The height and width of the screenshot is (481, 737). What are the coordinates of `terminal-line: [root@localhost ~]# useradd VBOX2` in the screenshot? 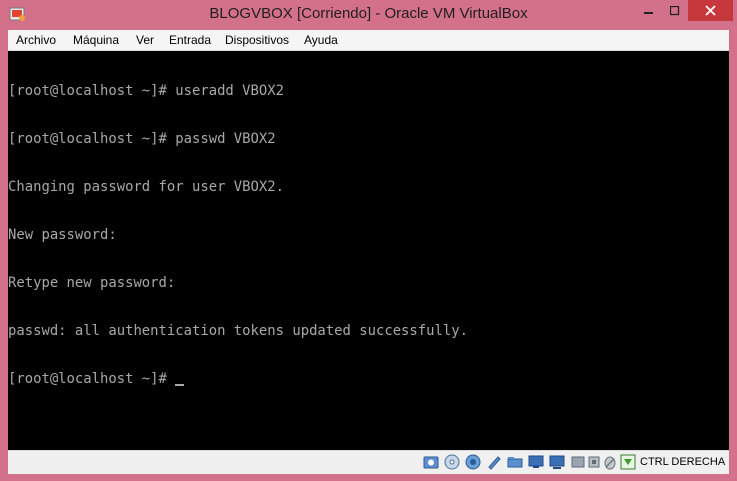 It's located at (146, 91).